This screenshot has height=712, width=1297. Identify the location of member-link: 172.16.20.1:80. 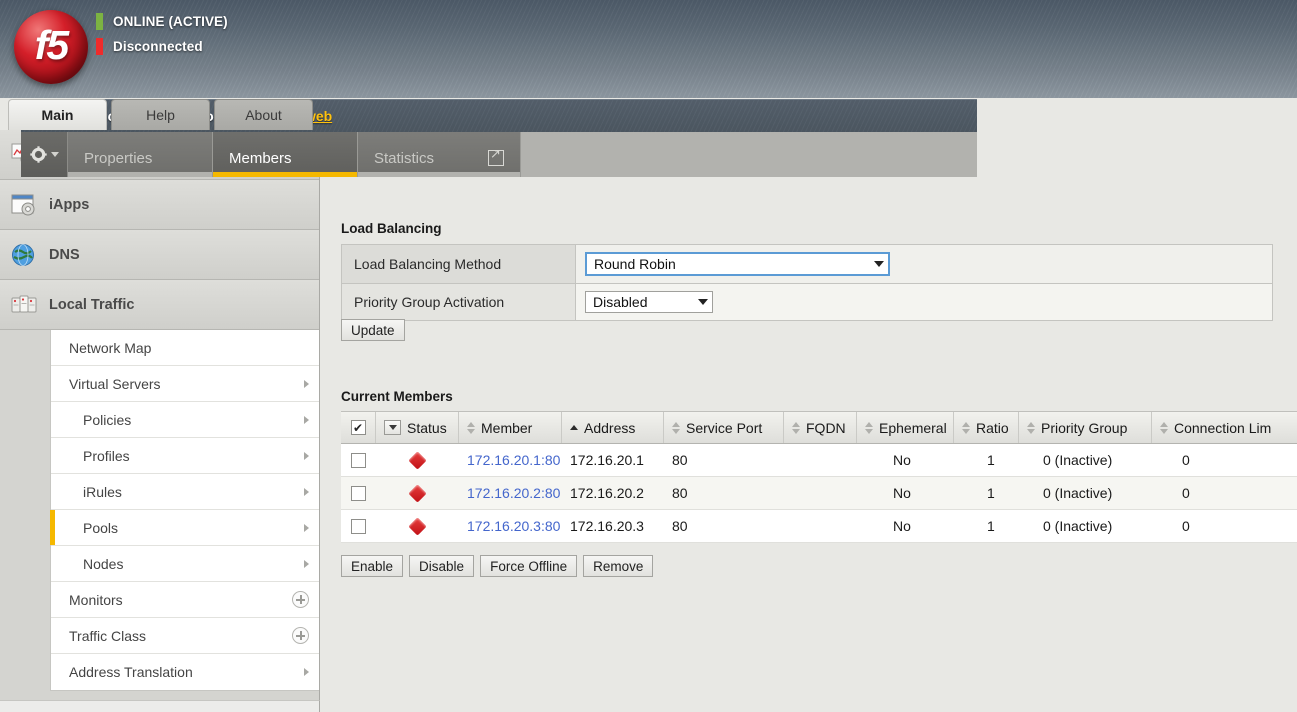
(513, 460).